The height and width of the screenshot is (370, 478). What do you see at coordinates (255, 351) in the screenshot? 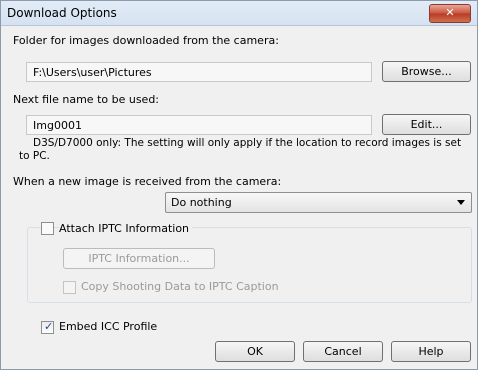
I see `ok-button: OK` at bounding box center [255, 351].